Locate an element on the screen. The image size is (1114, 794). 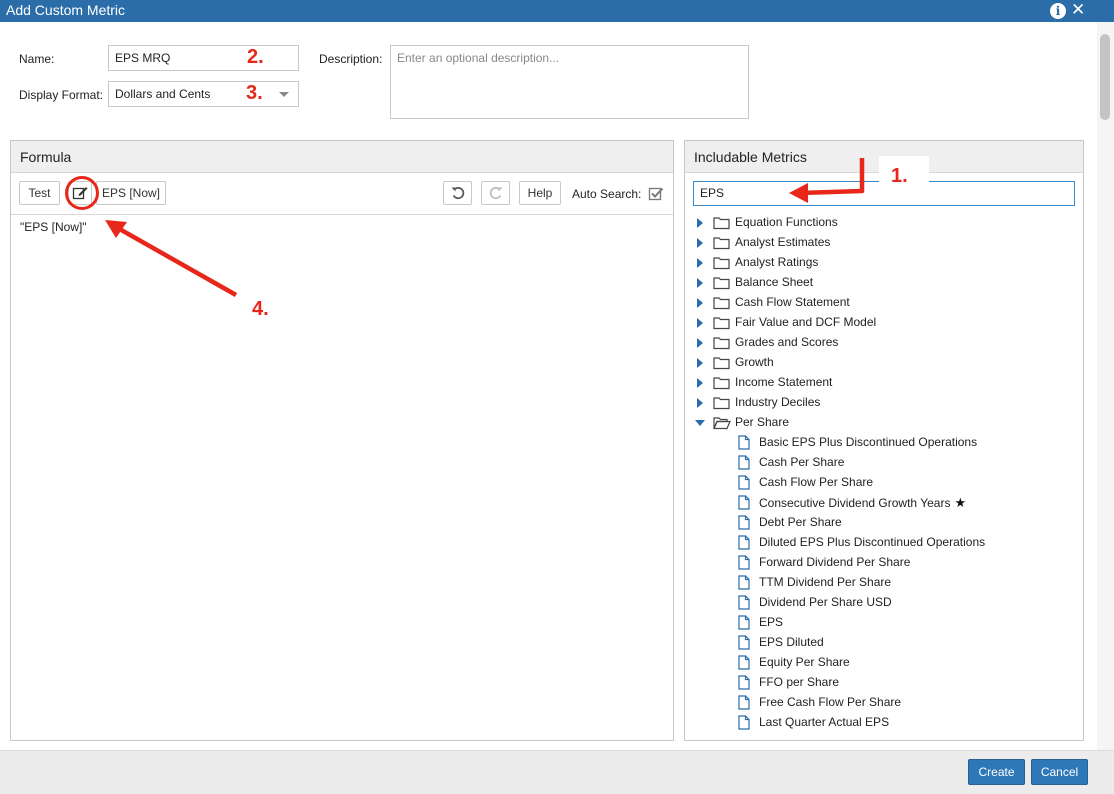
edit-icon is located at coordinates (80, 193).